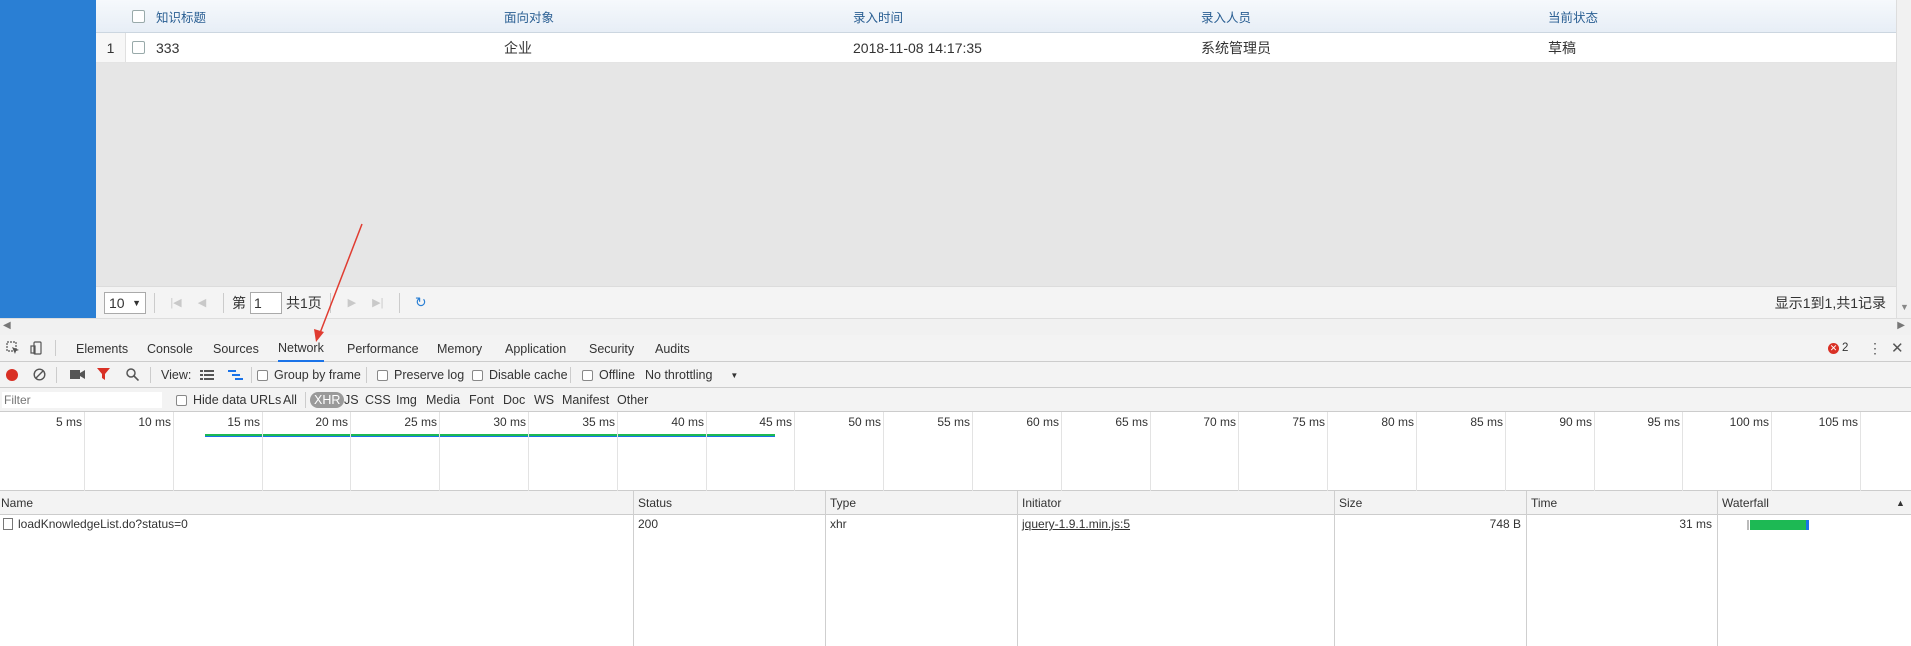 Image resolution: width=1911 pixels, height=646 pixels. Describe the element at coordinates (608, 375) in the screenshot. I see `offline-checkbox: Offline` at that location.